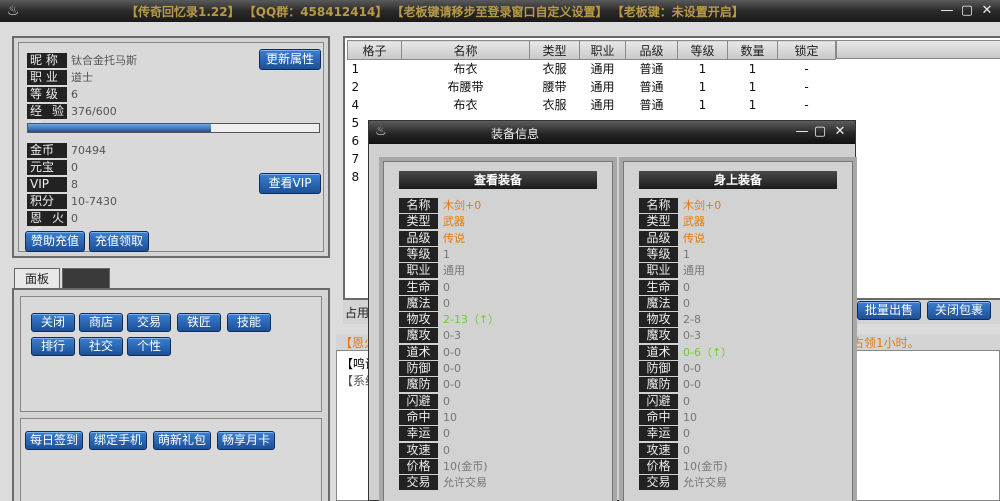 This screenshot has width=1000, height=501. Describe the element at coordinates (592, 105) in the screenshot. I see `table-row: 4 布衣 衣服 通用 普通 1 1 -` at that location.